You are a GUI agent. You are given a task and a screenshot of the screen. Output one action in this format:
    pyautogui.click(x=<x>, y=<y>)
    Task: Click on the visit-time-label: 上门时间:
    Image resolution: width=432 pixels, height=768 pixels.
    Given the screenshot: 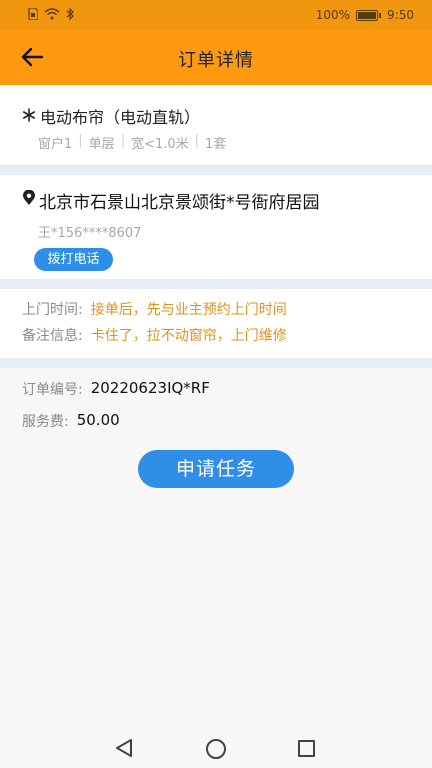 What is the action you would take?
    pyautogui.click(x=52, y=310)
    